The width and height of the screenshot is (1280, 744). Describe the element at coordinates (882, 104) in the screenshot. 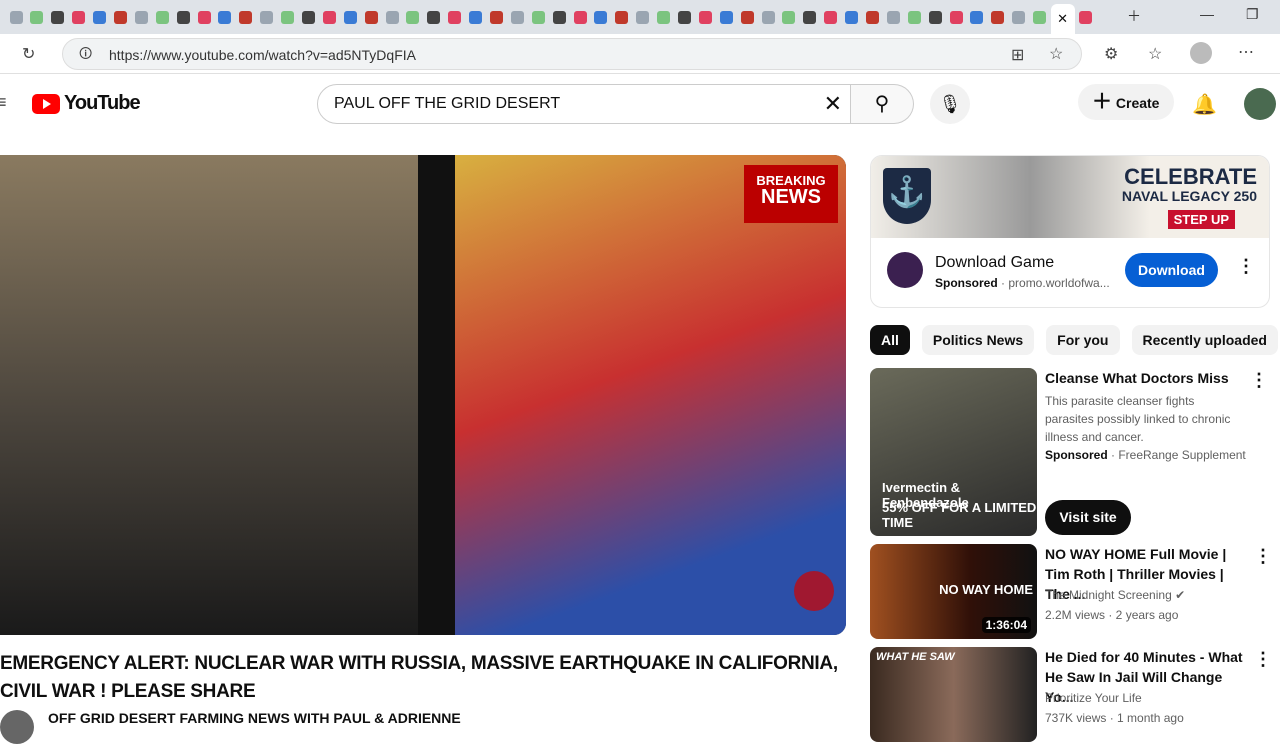

I see `search-button: ⚲` at that location.